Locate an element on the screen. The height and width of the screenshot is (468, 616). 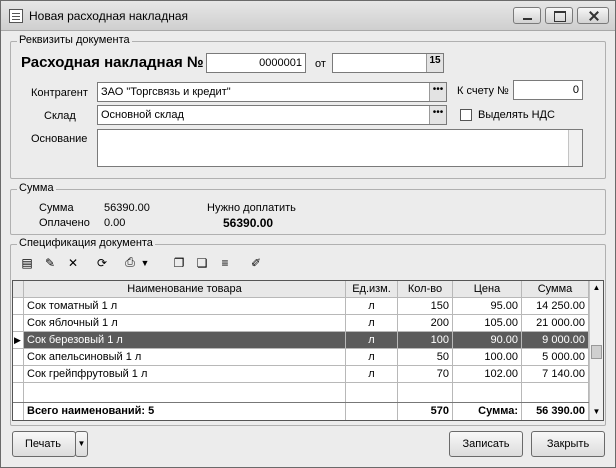
col-qty-header: Кол-во is located at coordinates (425, 289).